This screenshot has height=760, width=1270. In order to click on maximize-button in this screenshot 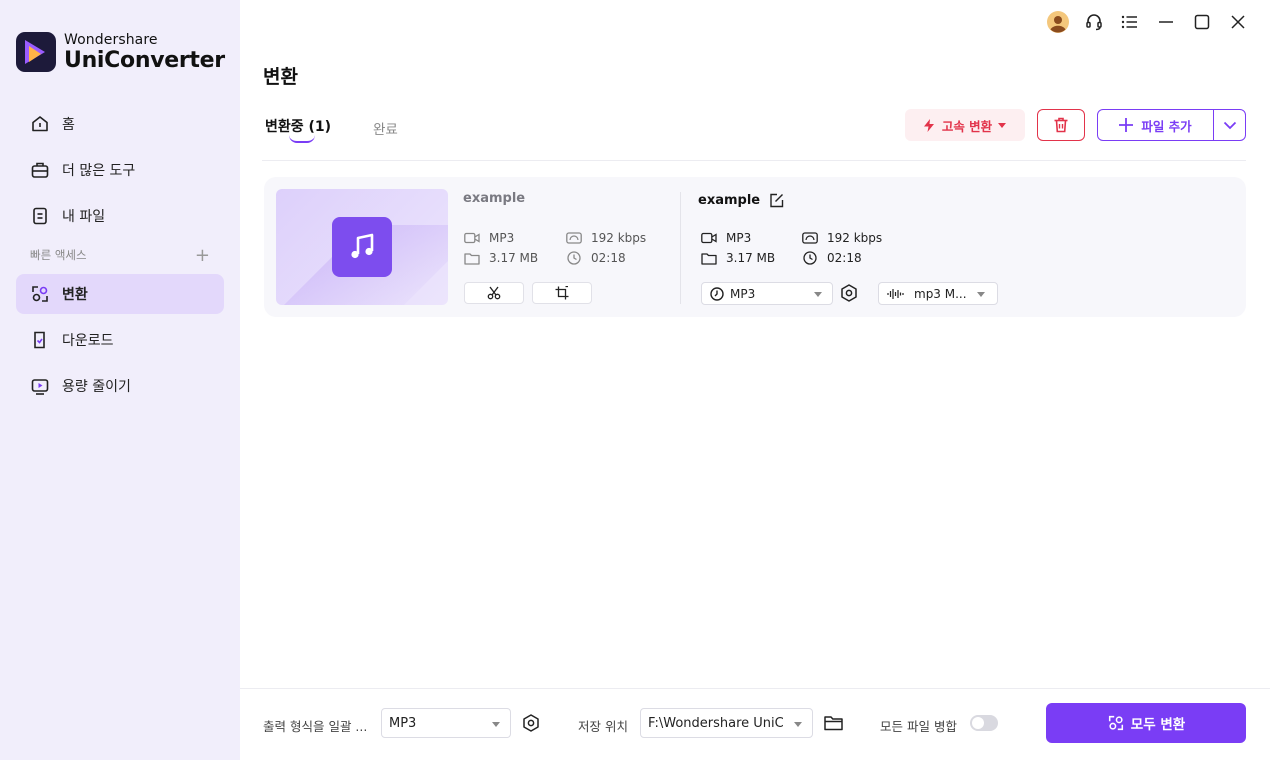, I will do `click(1202, 24)`.